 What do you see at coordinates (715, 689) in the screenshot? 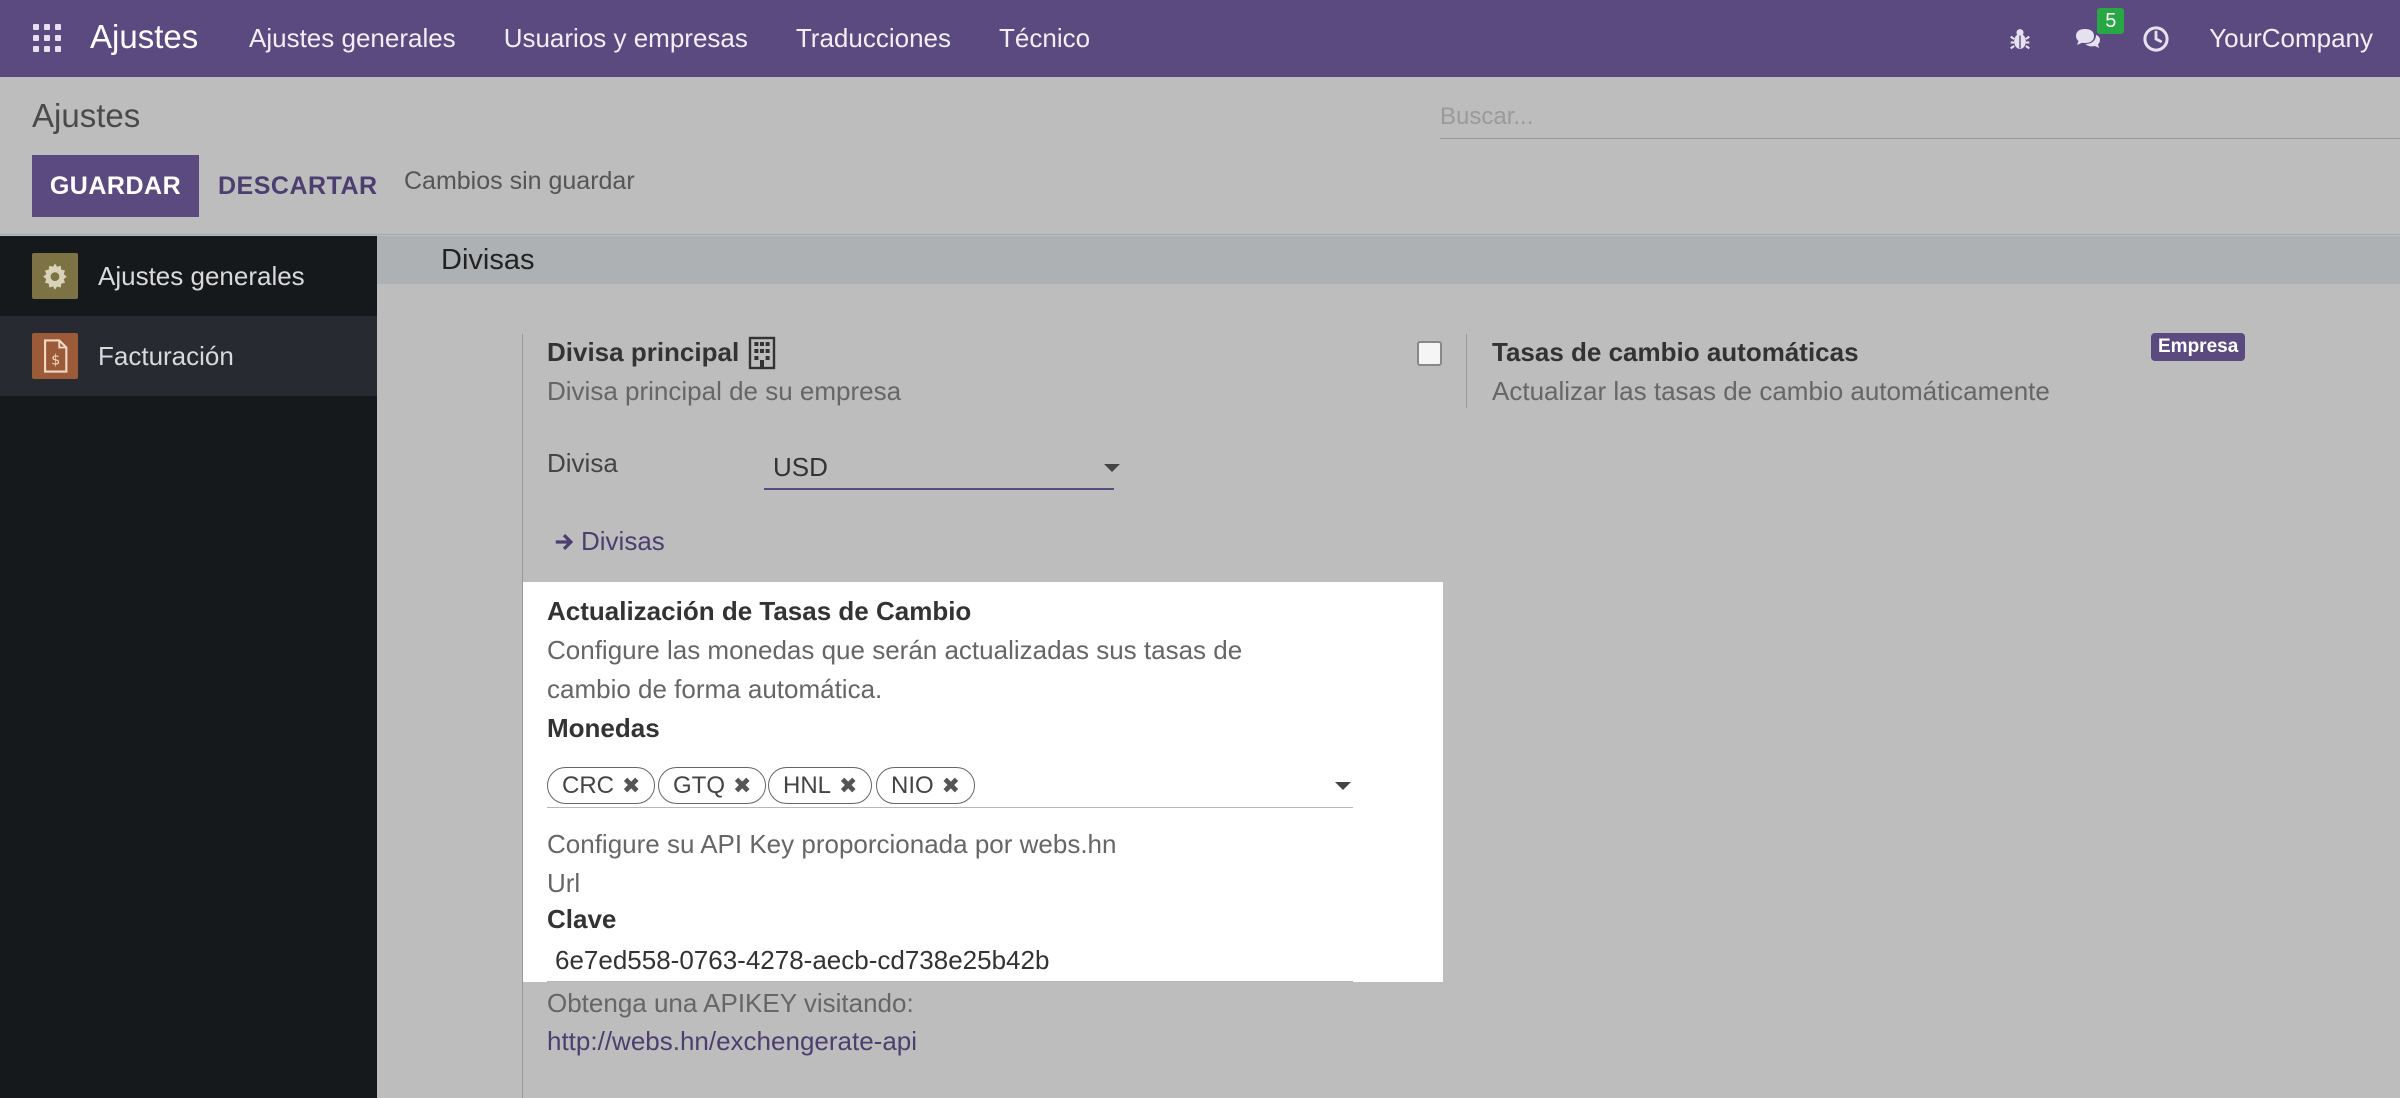
I see `rate-update-description-2: cambio de forma automática.` at bounding box center [715, 689].